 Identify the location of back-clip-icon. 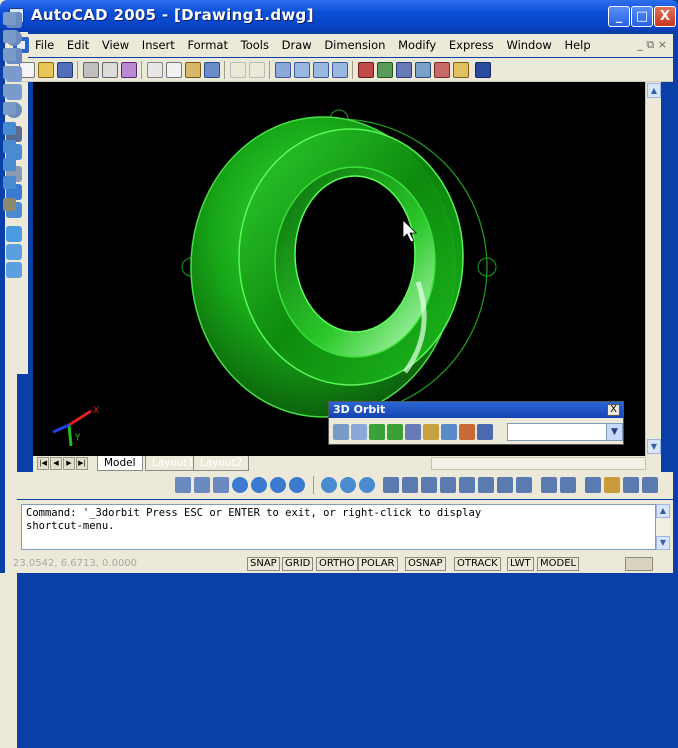
(485, 432).